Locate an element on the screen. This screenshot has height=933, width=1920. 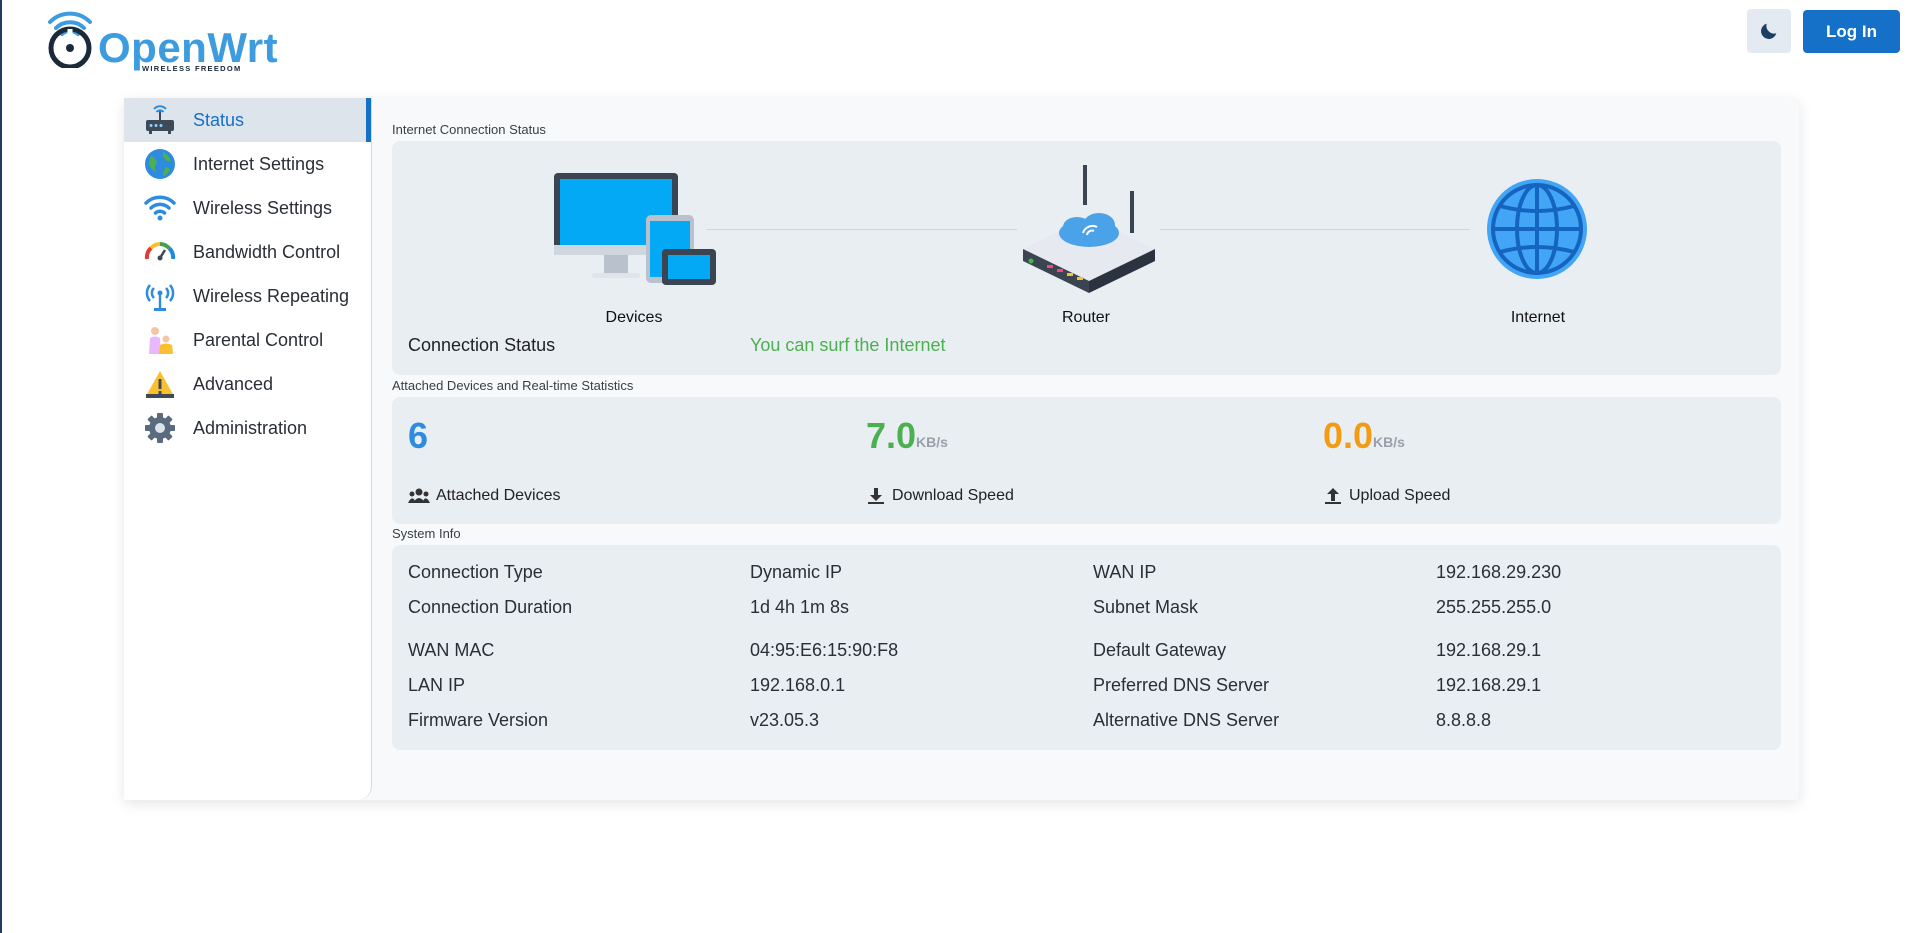
system-section-title: System Info is located at coordinates (426, 533).